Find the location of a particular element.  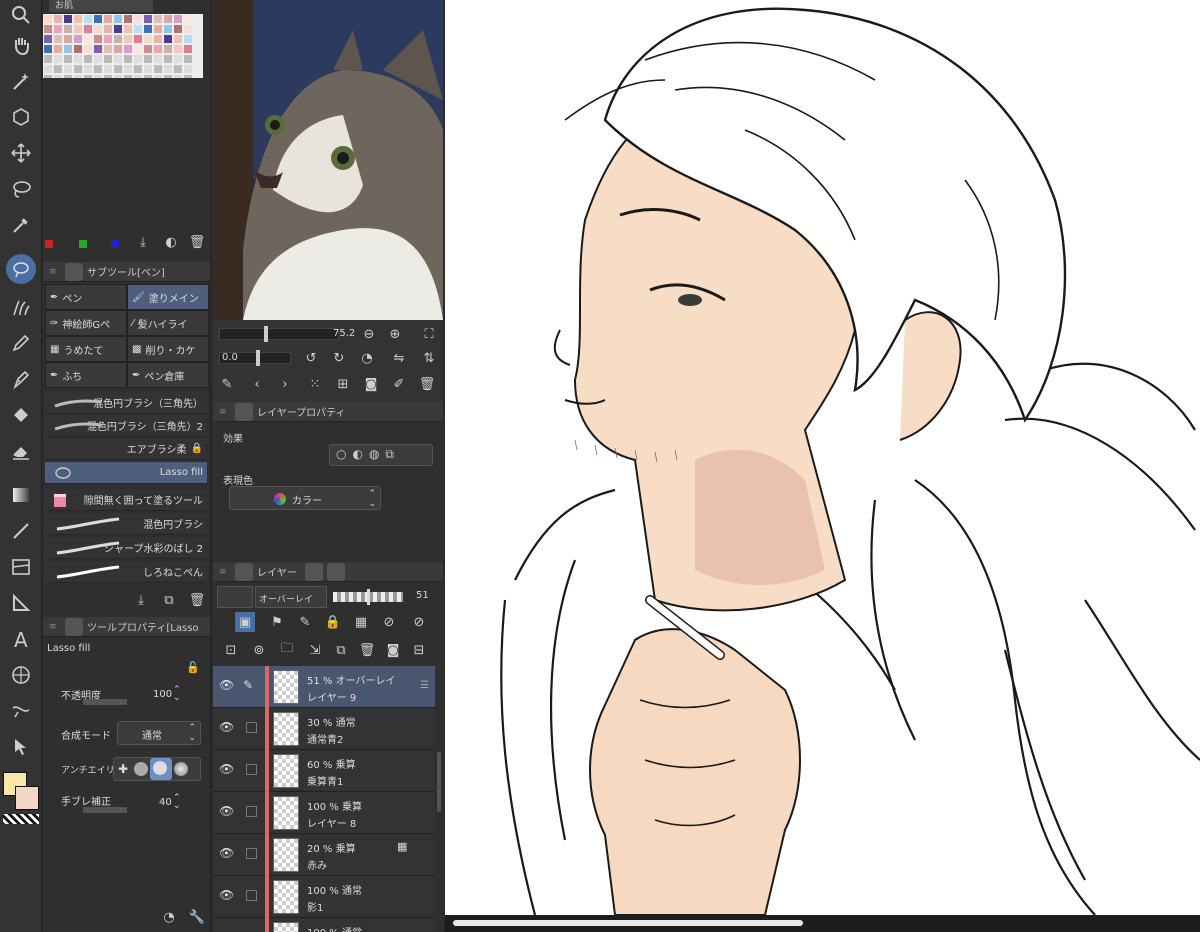

merge-down-icon: ⧉ is located at coordinates (341, 650).